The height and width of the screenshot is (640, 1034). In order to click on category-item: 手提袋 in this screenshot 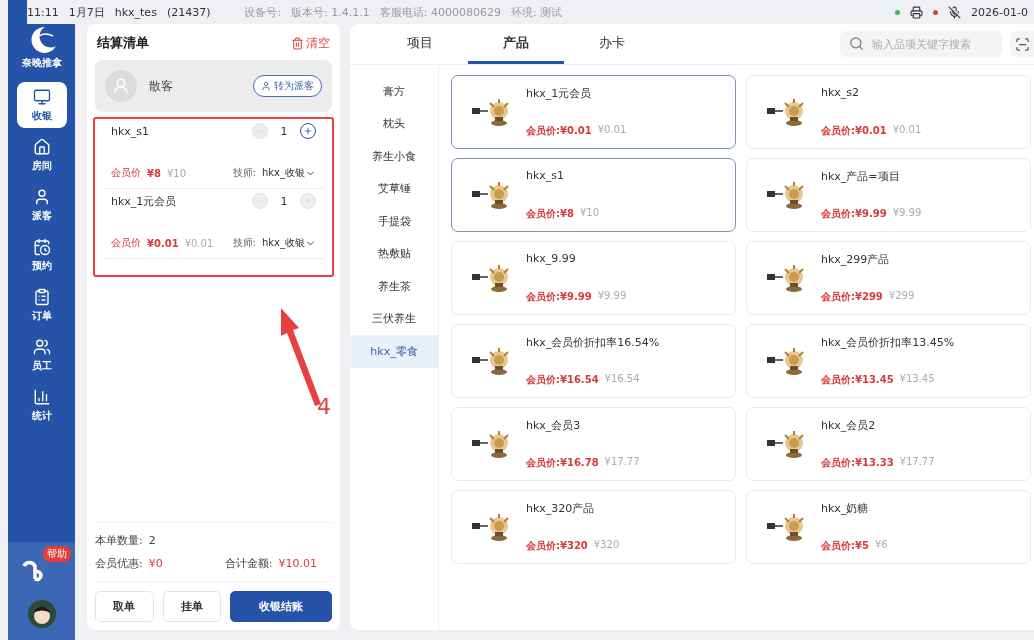, I will do `click(394, 221)`.